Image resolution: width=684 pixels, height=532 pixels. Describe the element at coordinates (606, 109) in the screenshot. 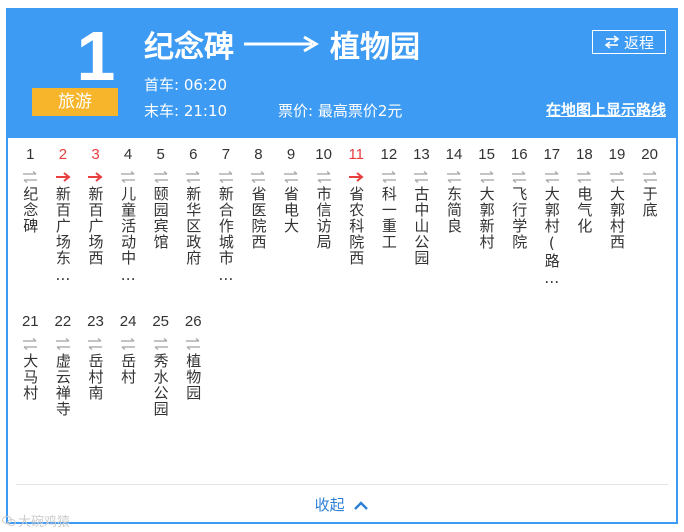

I see `show-route-on-map-link: 在地图上显示路线` at that location.